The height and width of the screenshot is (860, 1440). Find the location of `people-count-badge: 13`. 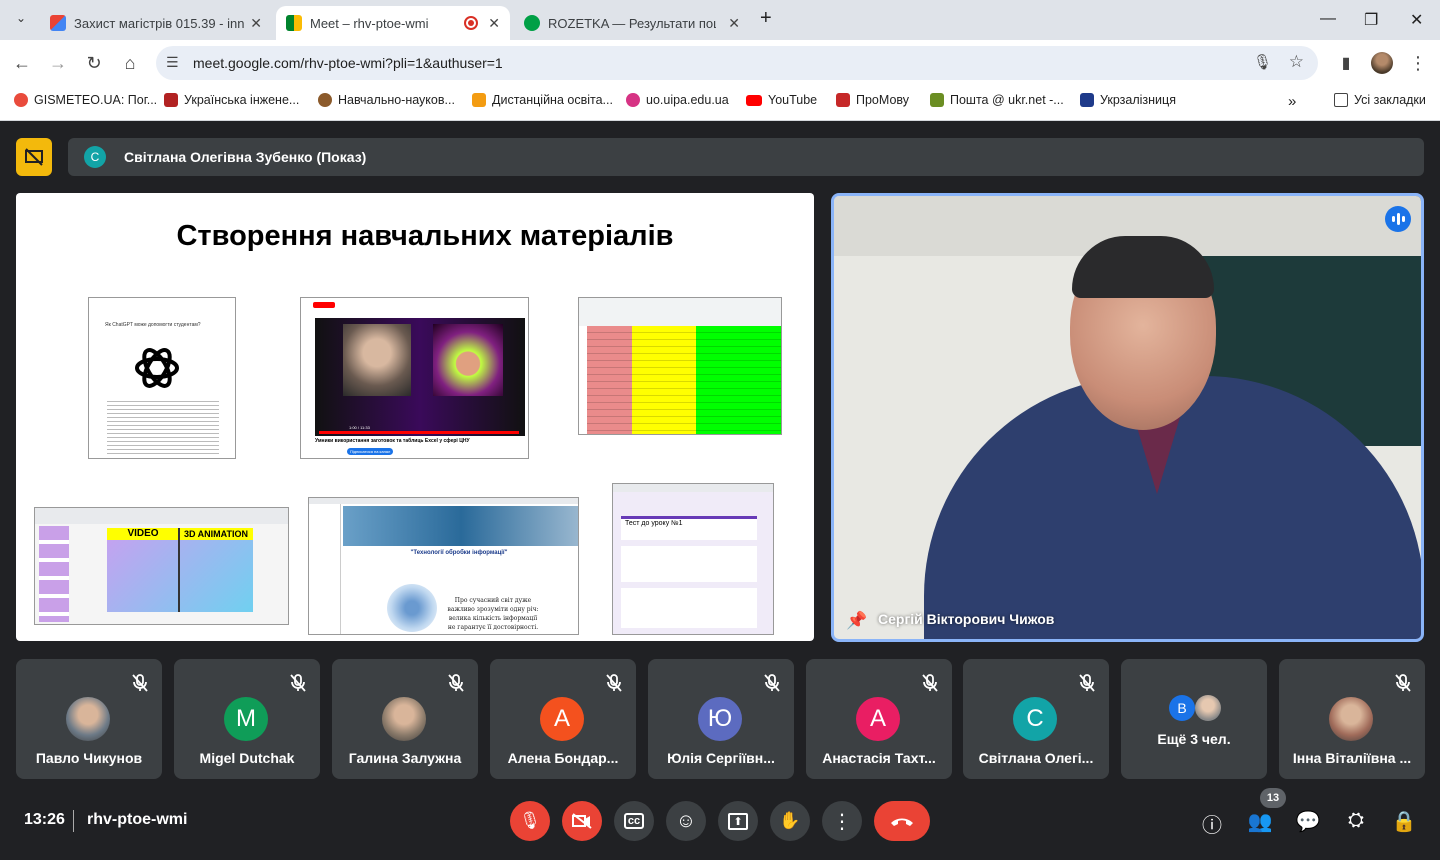

people-count-badge: 13 is located at coordinates (1273, 798).